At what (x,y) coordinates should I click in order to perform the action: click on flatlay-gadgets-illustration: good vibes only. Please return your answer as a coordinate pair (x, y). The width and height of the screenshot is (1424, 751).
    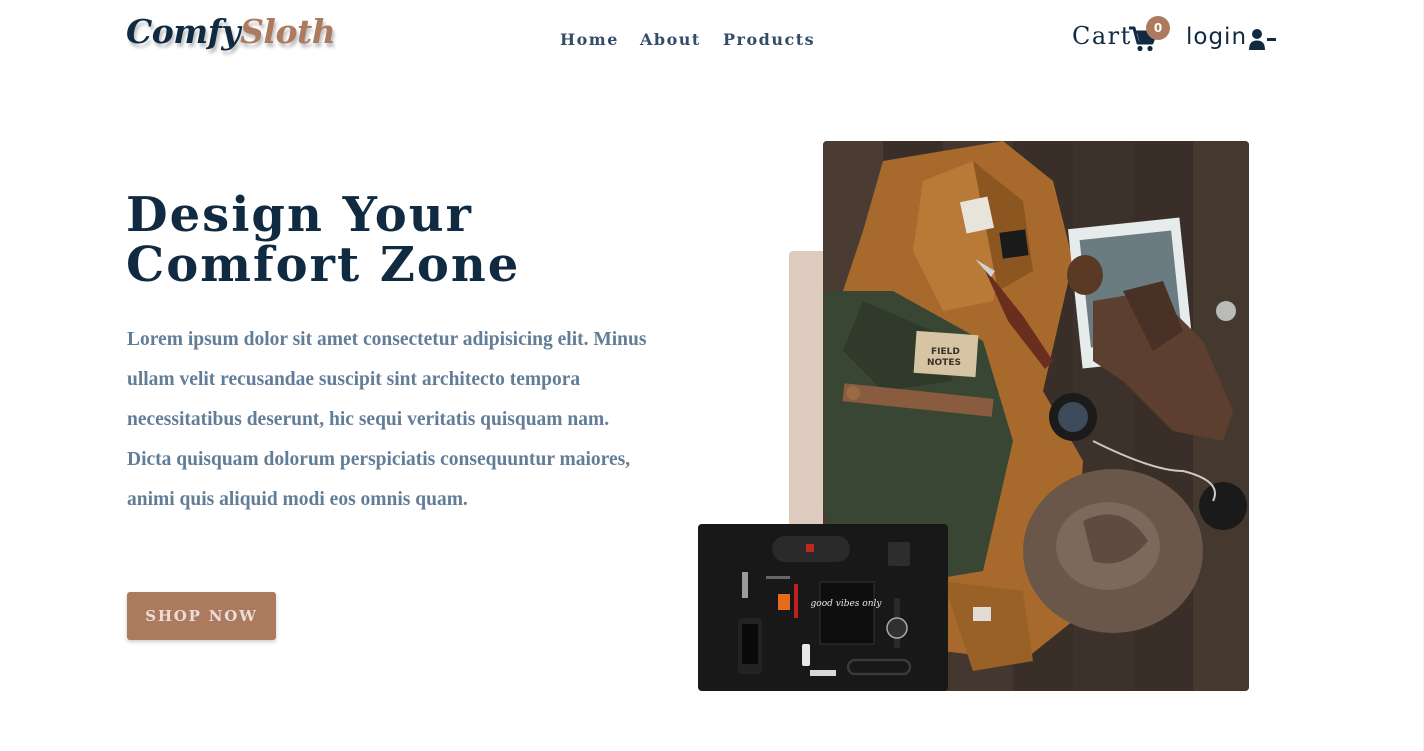
    Looking at the image, I should click on (823, 607).